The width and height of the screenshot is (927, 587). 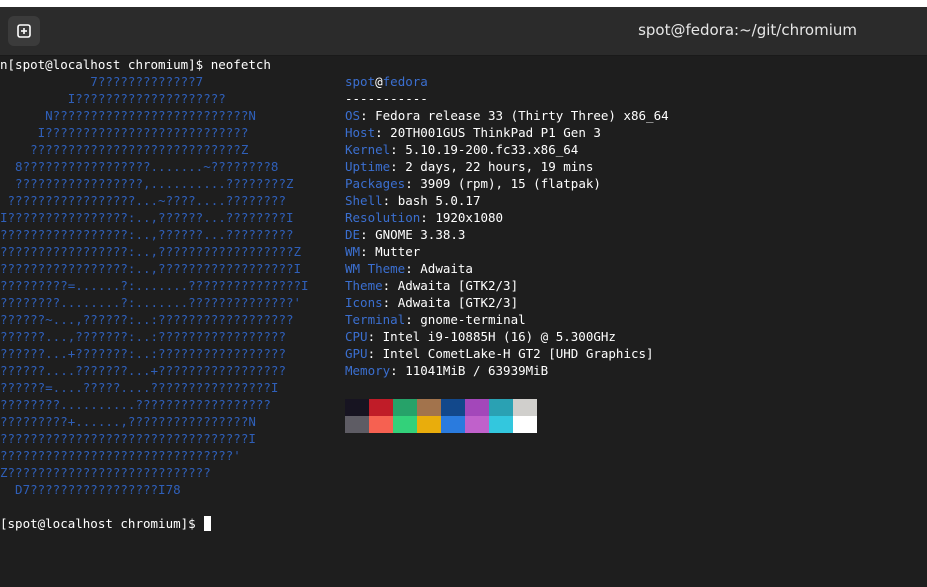 I want to click on ascii-logo-line: I????????????????:..,??????...????????I, so click(x=147, y=217).